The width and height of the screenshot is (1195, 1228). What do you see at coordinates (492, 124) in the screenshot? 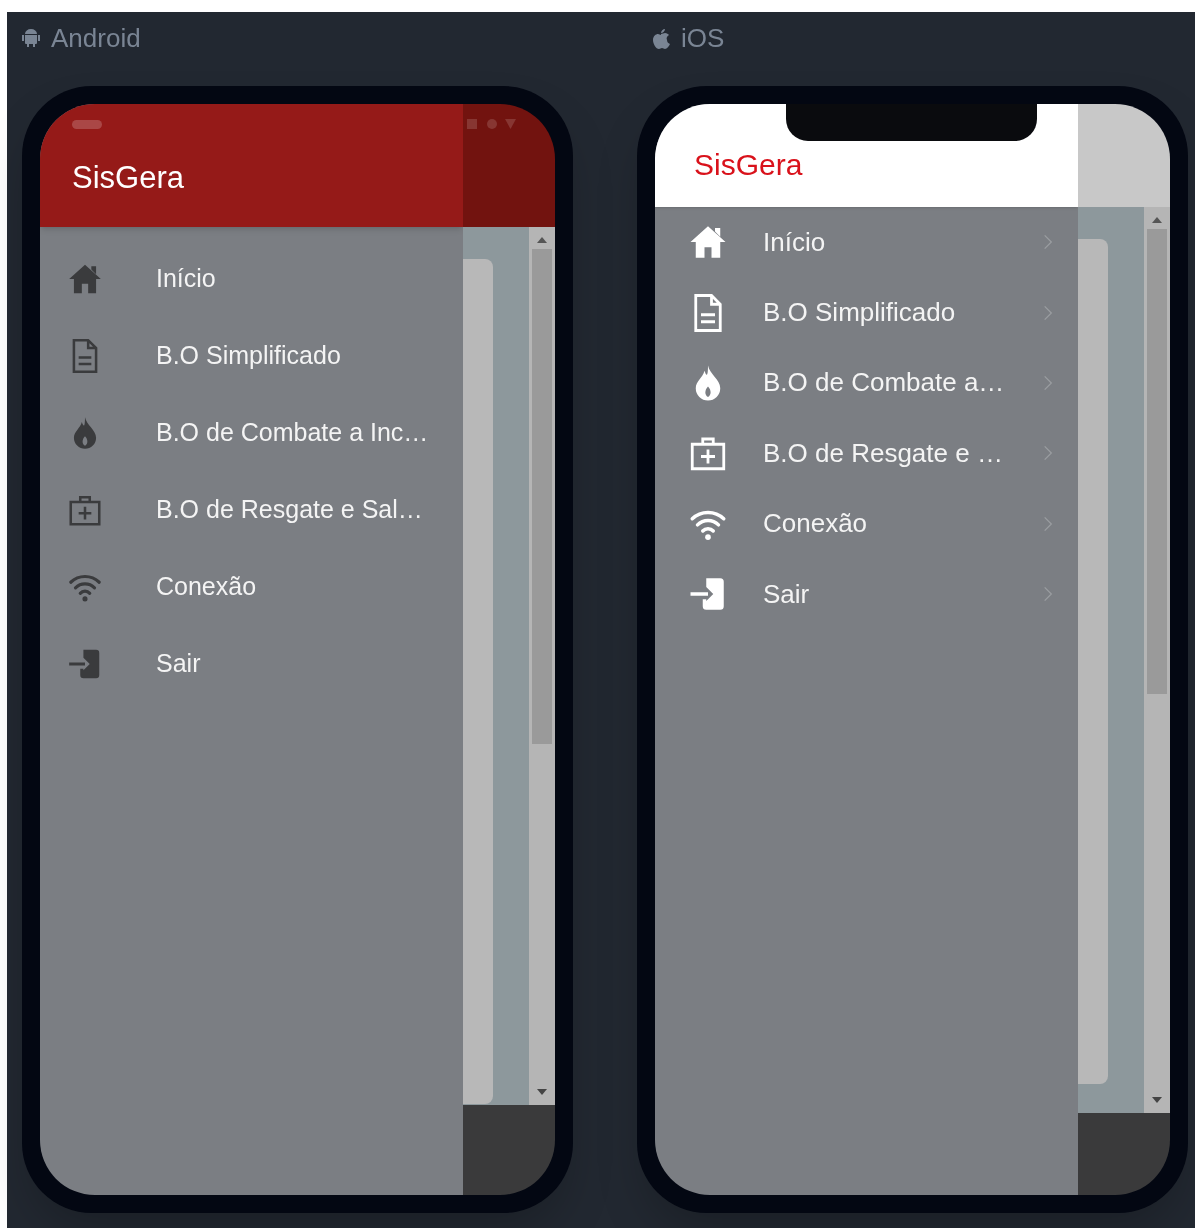
I see `status-icons-drawing` at bounding box center [492, 124].